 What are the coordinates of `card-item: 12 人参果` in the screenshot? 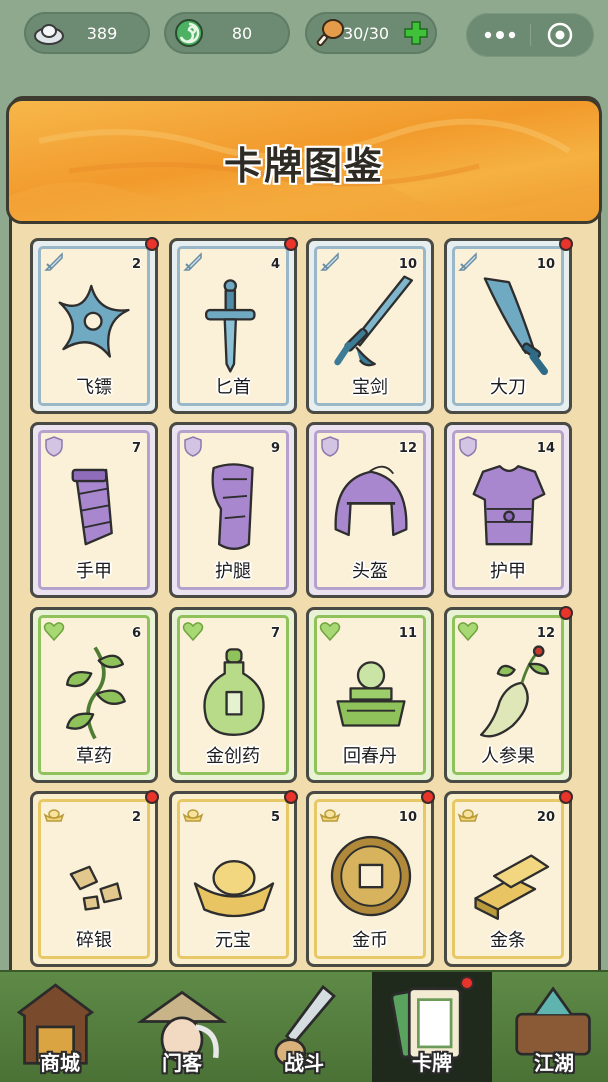 It's located at (508, 694).